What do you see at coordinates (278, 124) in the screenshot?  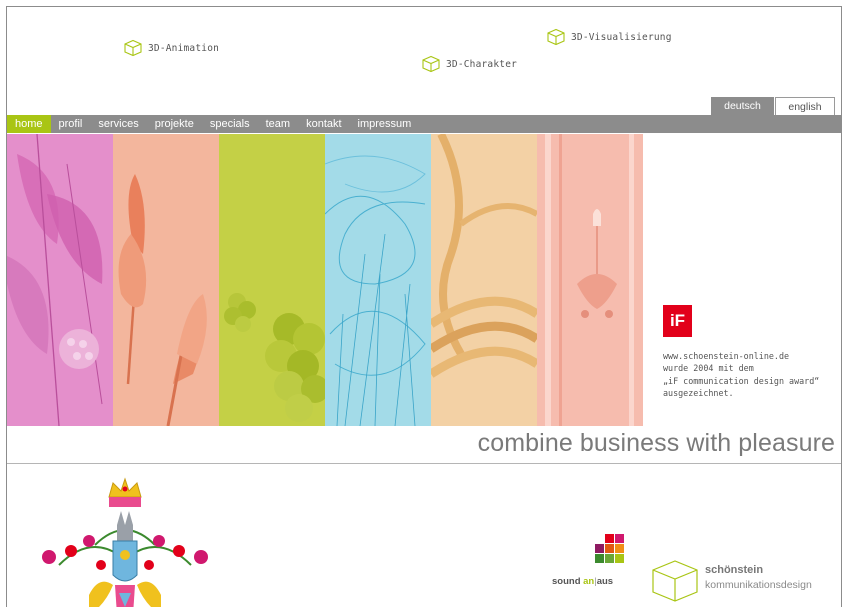 I see `nav-team: team` at bounding box center [278, 124].